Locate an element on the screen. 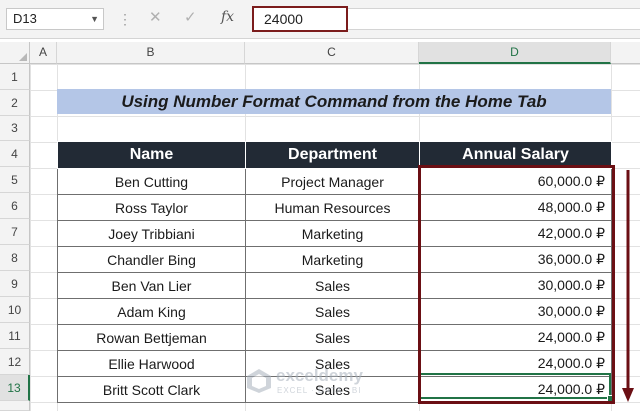 The height and width of the screenshot is (411, 640). name-cell: Ben Cutting is located at coordinates (151, 181).